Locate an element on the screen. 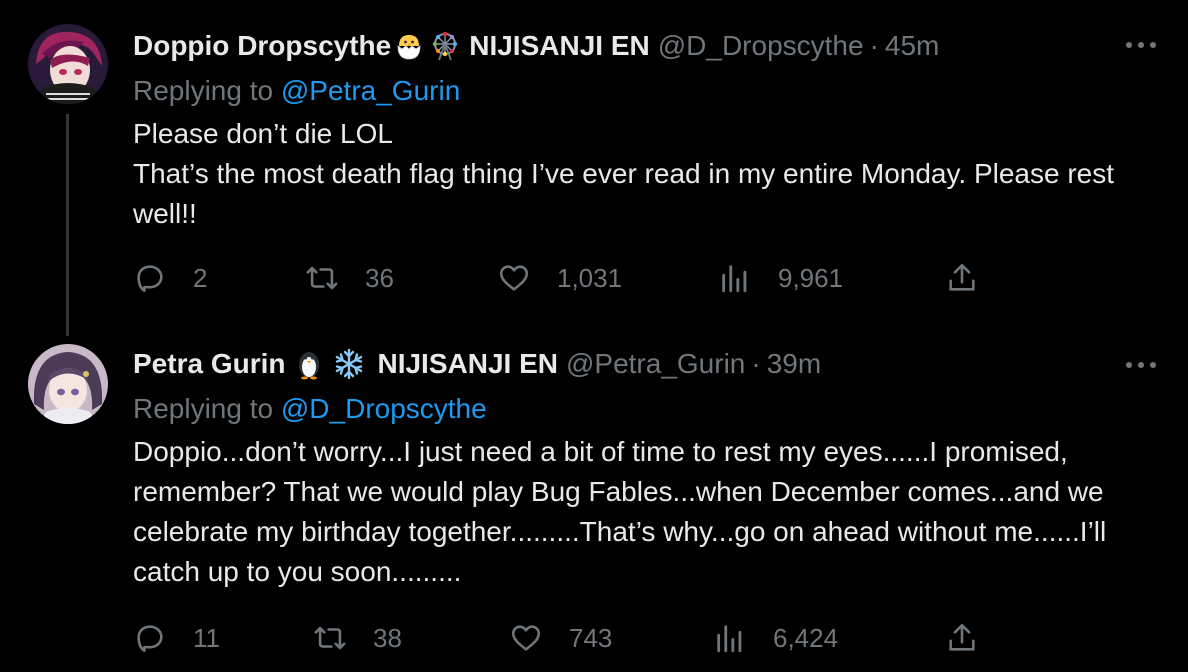 The width and height of the screenshot is (1188, 672). snowflake-icon is located at coordinates (349, 364).